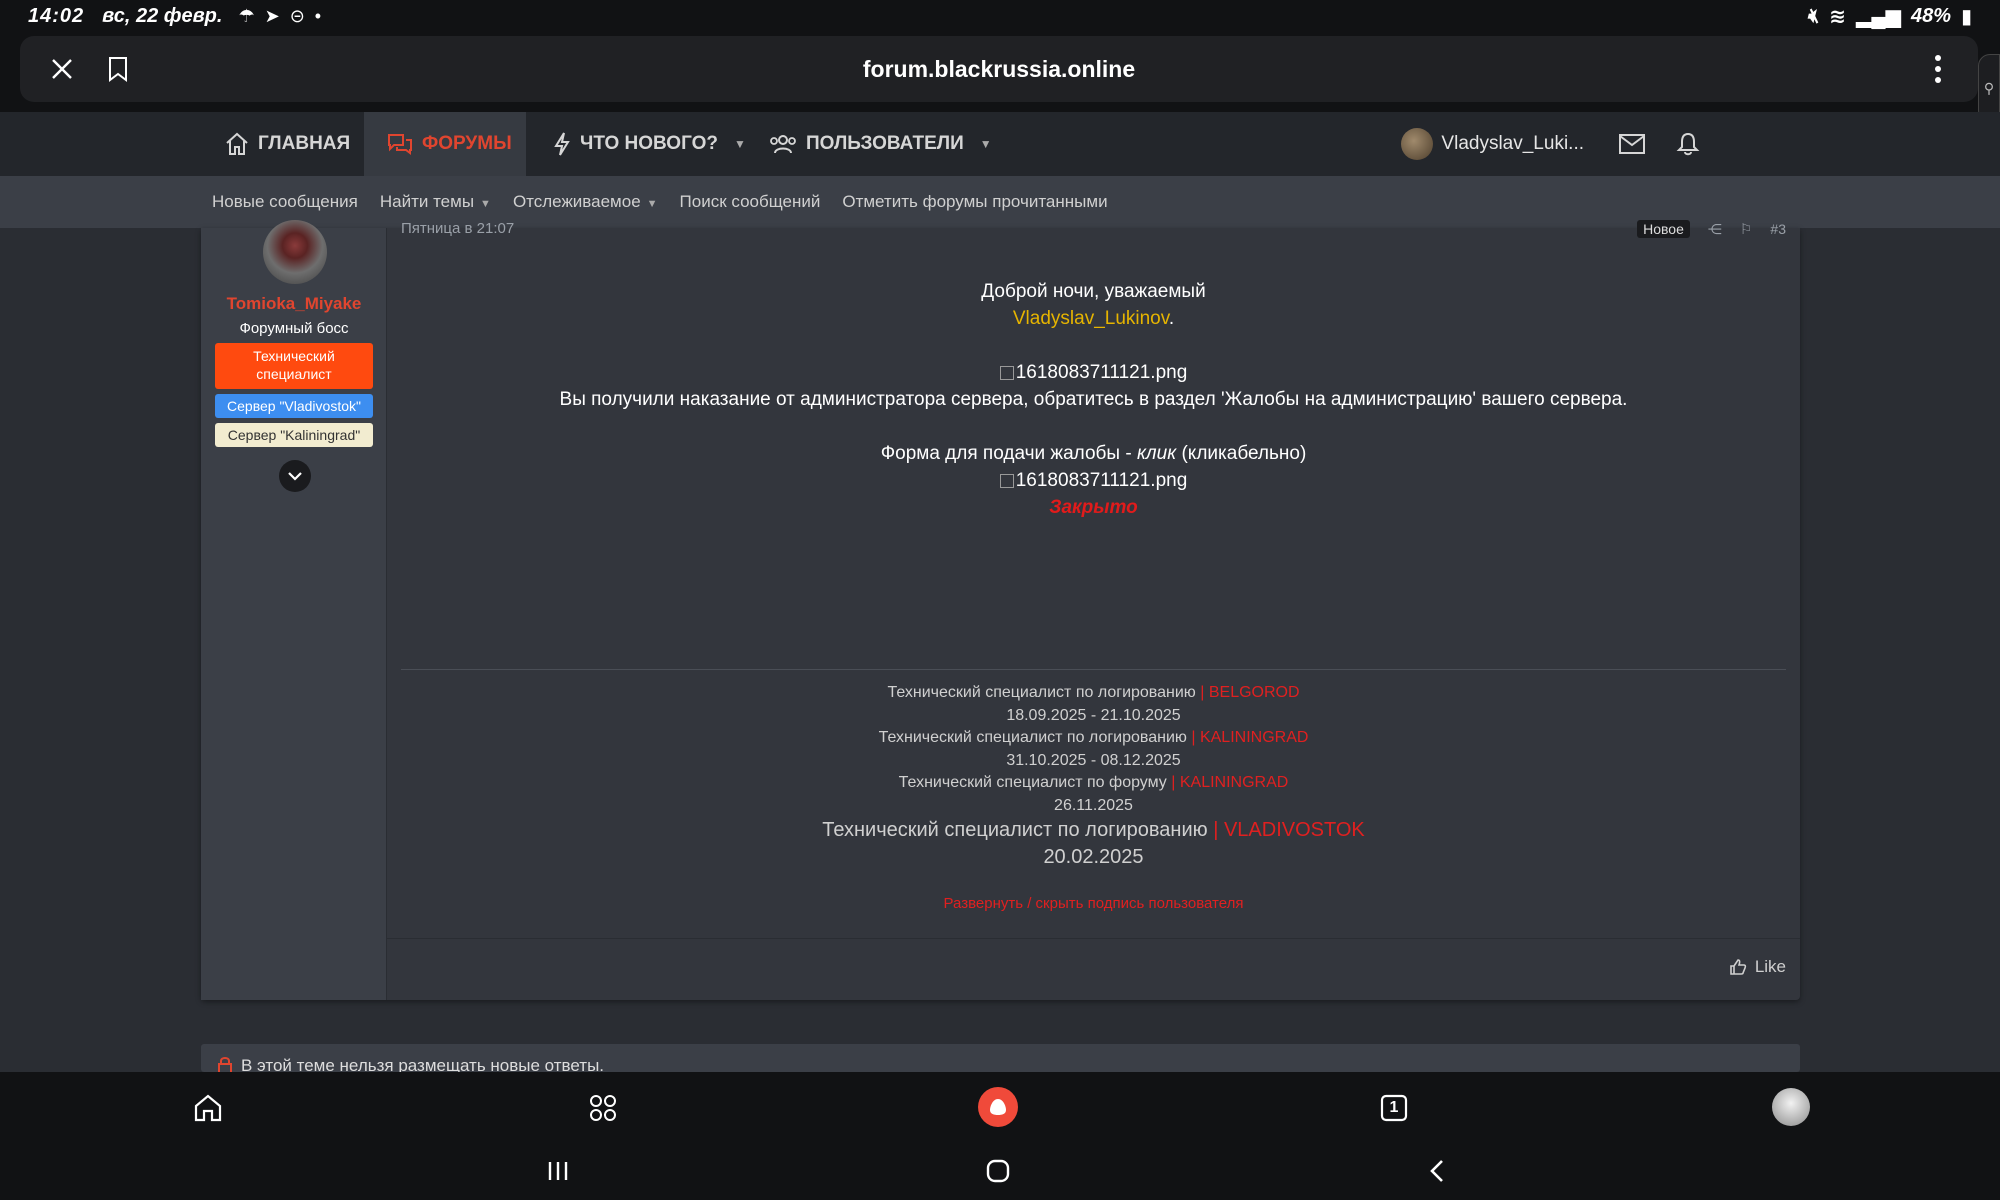  I want to click on expand-user-info-button, so click(295, 476).